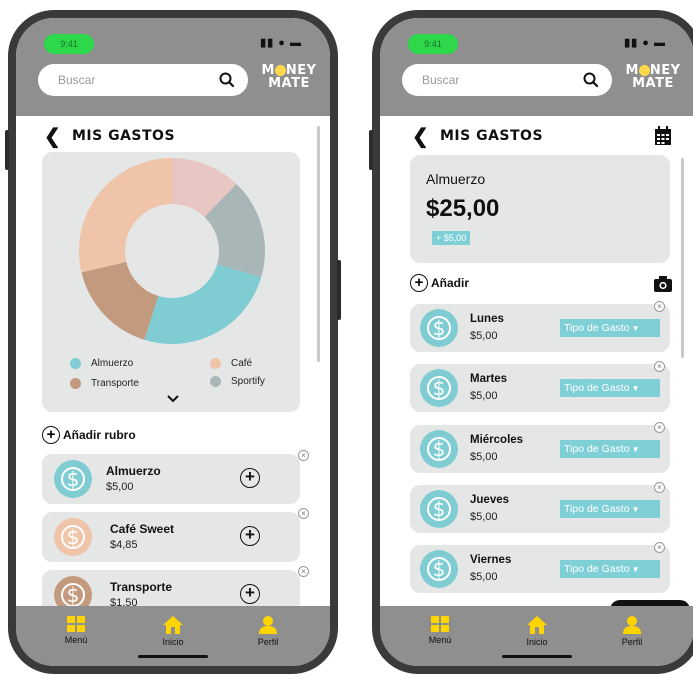 This screenshot has width=693, height=681. I want to click on summary-total: $25,00, so click(463, 208).